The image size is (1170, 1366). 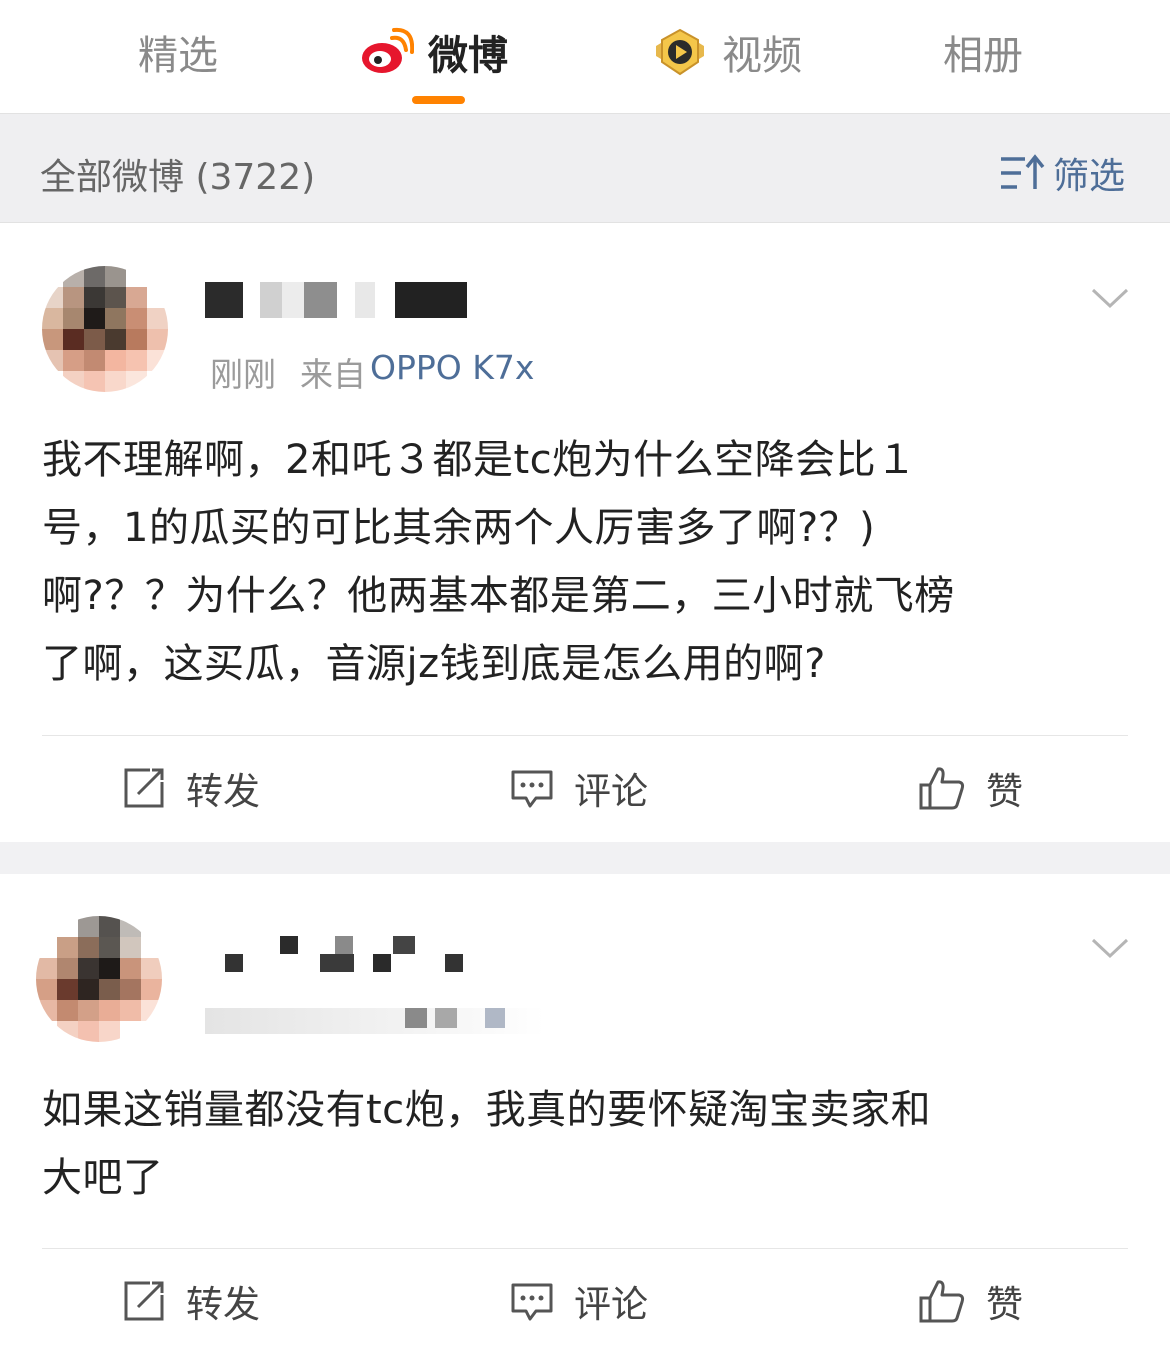 I want to click on post-meta: 刚刚 来自 OPPO K7x, so click(x=372, y=372).